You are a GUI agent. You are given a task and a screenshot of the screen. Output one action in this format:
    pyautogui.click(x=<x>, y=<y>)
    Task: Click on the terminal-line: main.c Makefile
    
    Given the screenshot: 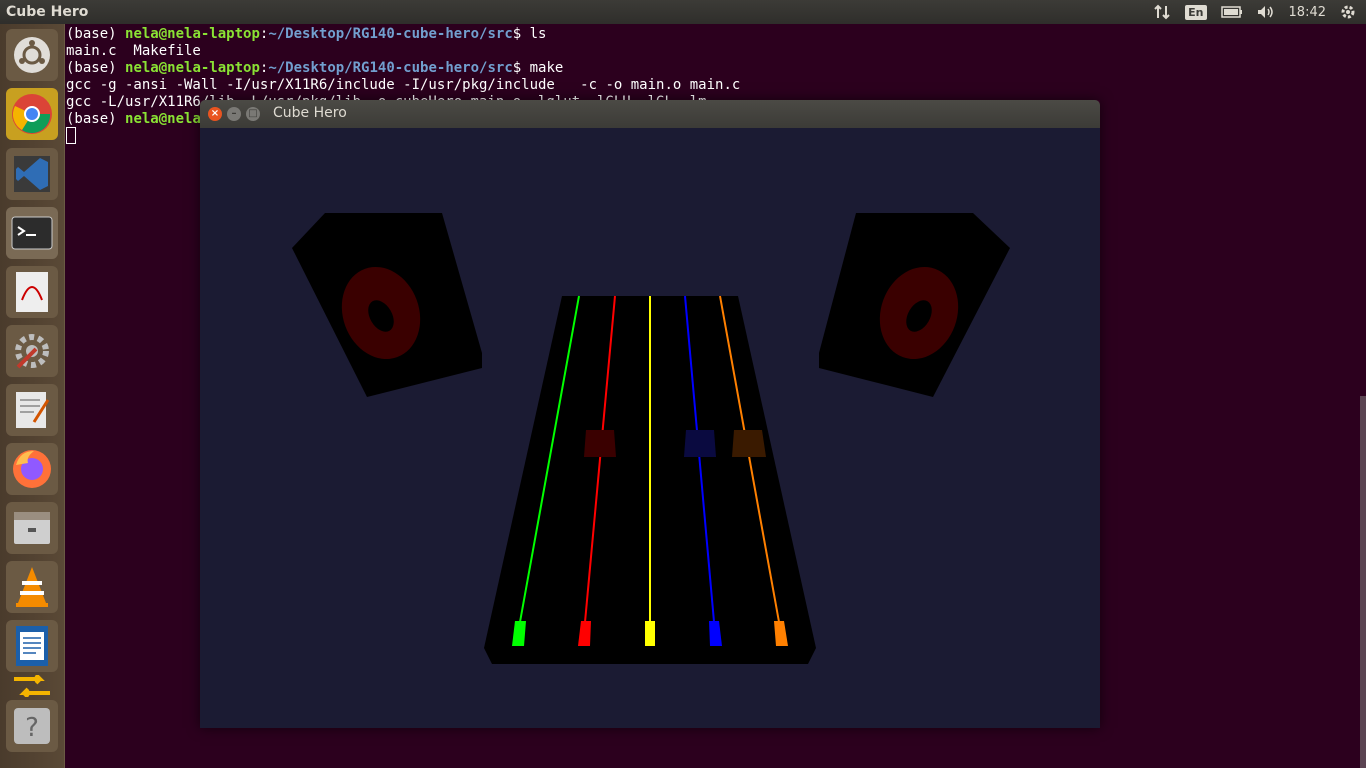 What is the action you would take?
    pyautogui.click(x=133, y=51)
    